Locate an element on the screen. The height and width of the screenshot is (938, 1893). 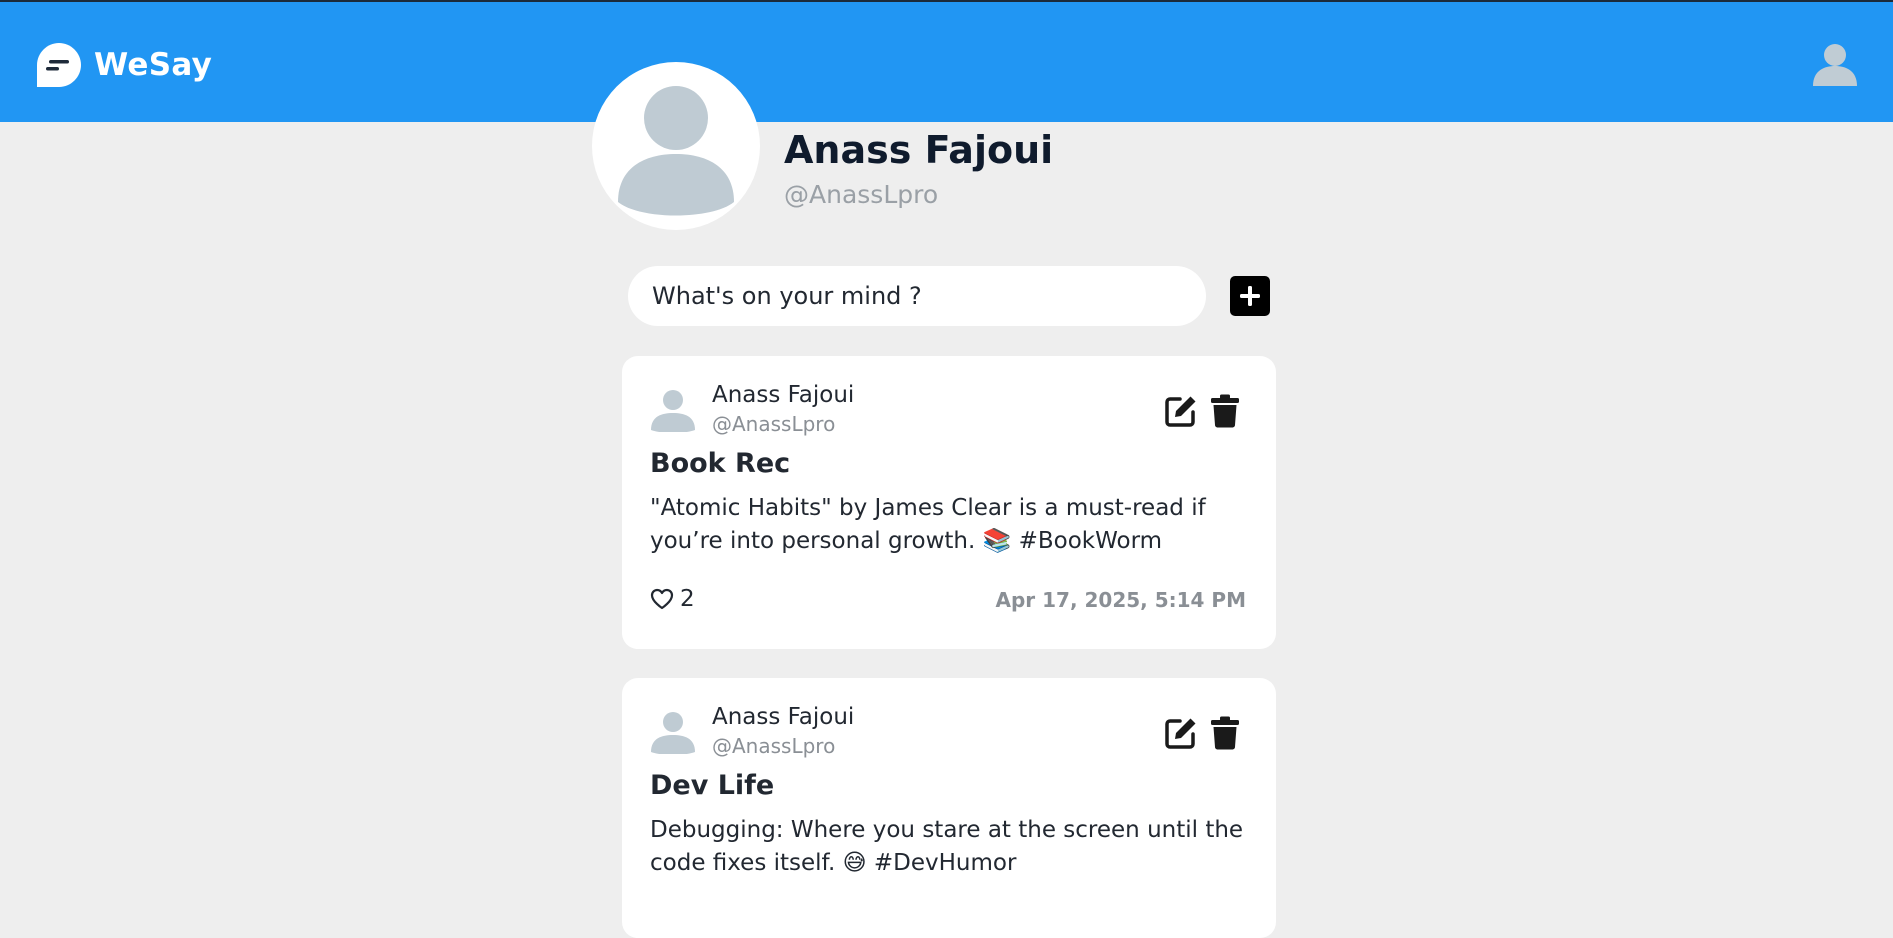
post-timestamp: Apr 17, 2025, 5:14 PM is located at coordinates (1120, 600).